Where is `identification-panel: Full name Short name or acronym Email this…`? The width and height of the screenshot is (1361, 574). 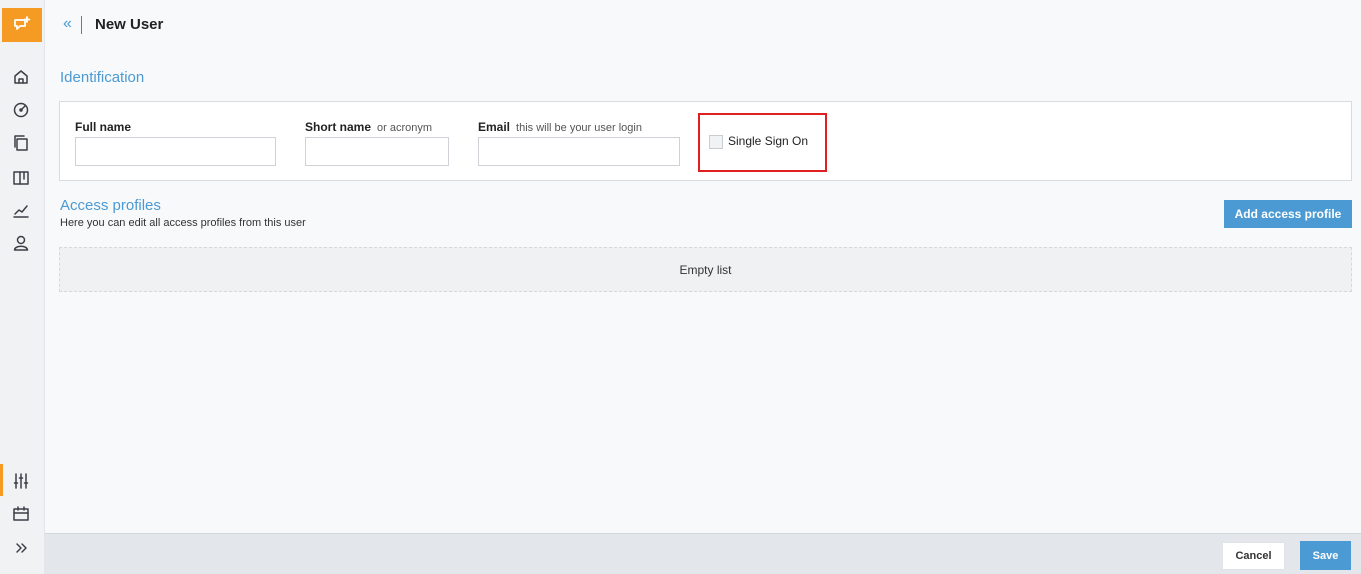
identification-panel: Full name Short name or acronym Email this… is located at coordinates (705, 141).